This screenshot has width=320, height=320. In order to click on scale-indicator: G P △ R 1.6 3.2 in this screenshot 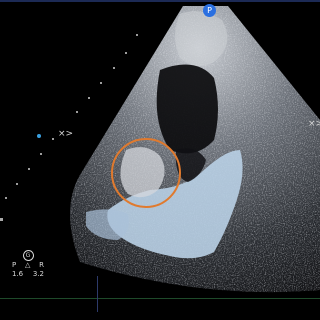, I will do `click(28, 264)`.